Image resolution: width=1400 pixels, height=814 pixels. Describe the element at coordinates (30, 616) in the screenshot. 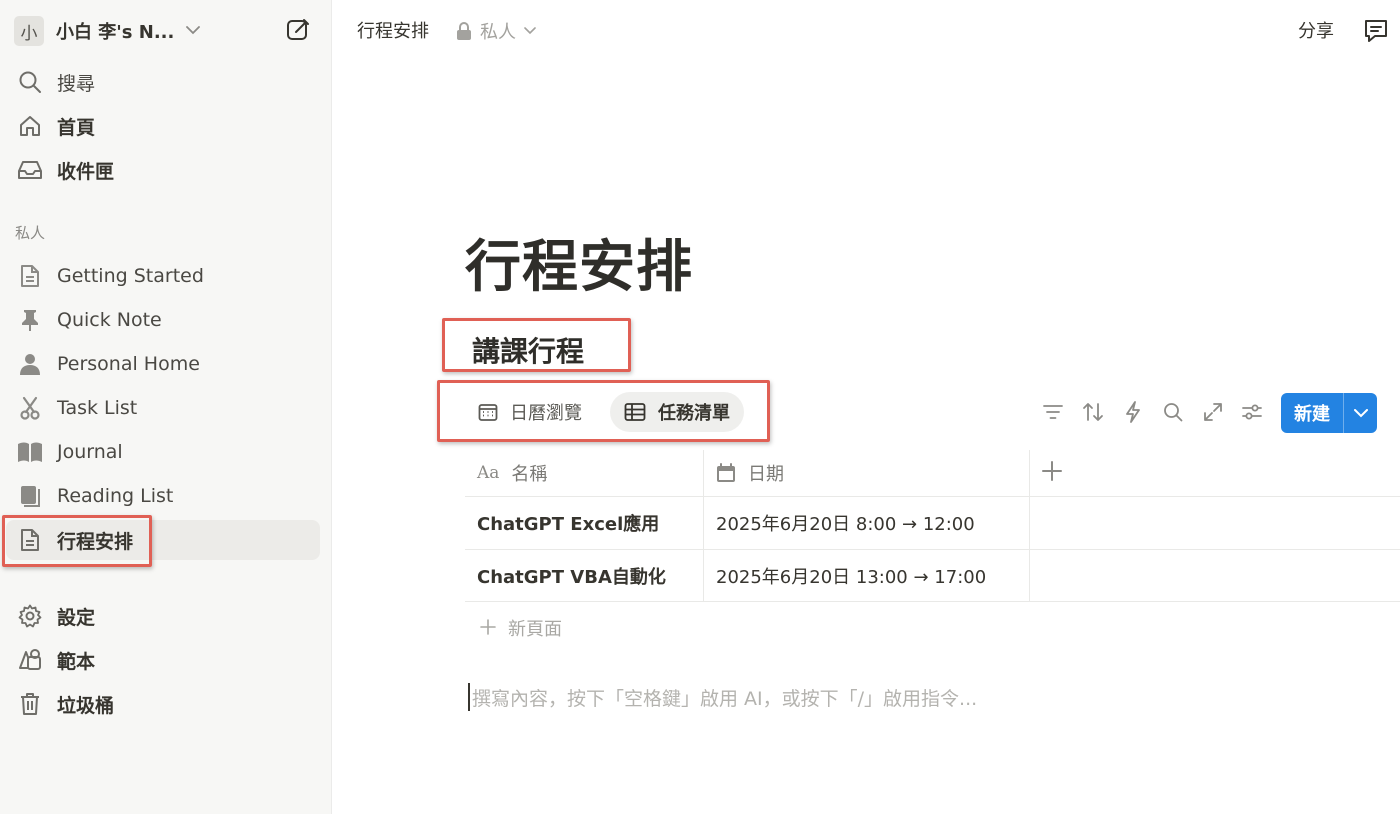

I see `gear-icon` at that location.